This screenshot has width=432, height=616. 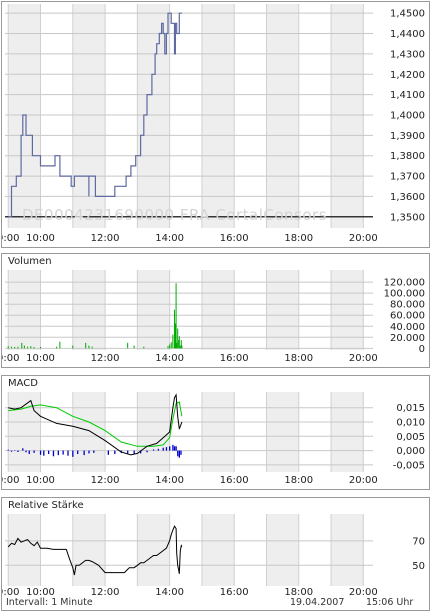 I want to click on volume-chart, so click(x=189, y=310).